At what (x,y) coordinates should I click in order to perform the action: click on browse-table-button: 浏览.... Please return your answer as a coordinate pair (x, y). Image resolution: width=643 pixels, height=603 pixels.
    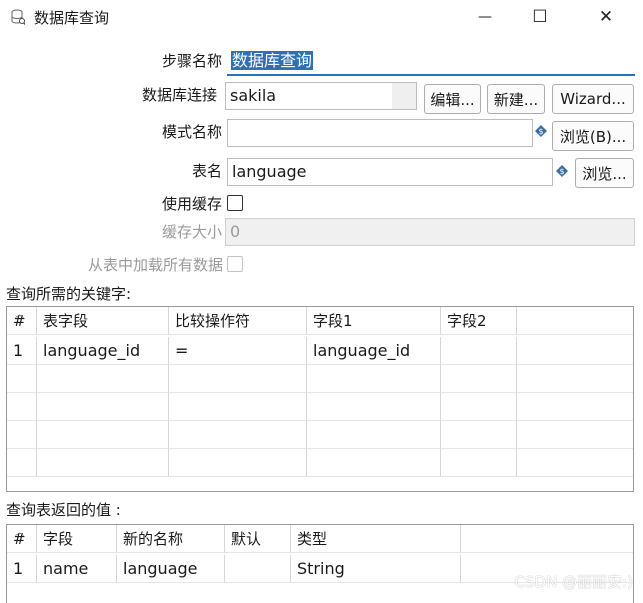
    Looking at the image, I should click on (604, 173).